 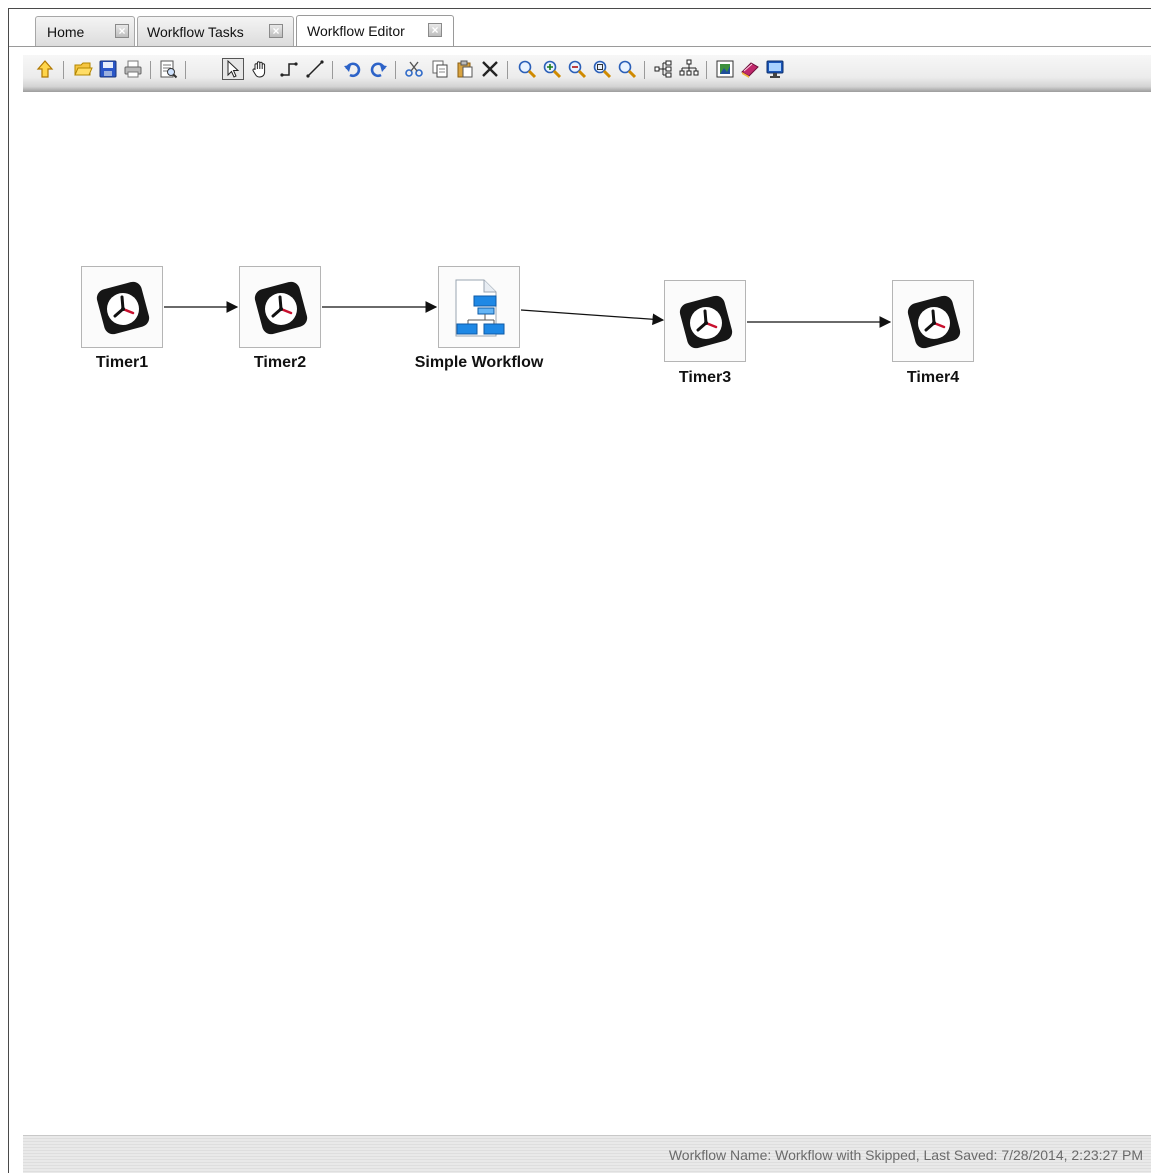 I want to click on tab-workflow-editor: Workflow Editor ×, so click(x=375, y=31).